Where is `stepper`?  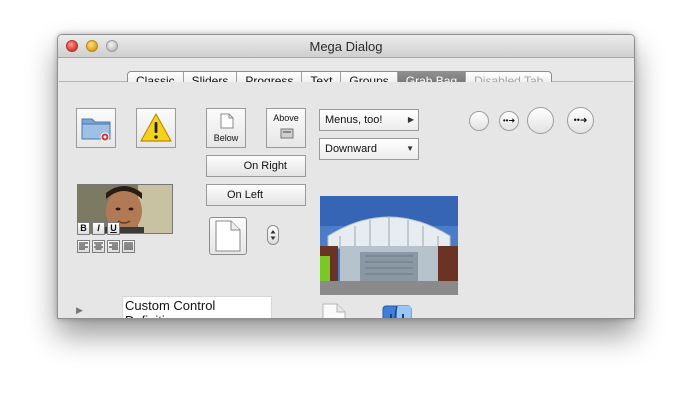
stepper is located at coordinates (273, 235).